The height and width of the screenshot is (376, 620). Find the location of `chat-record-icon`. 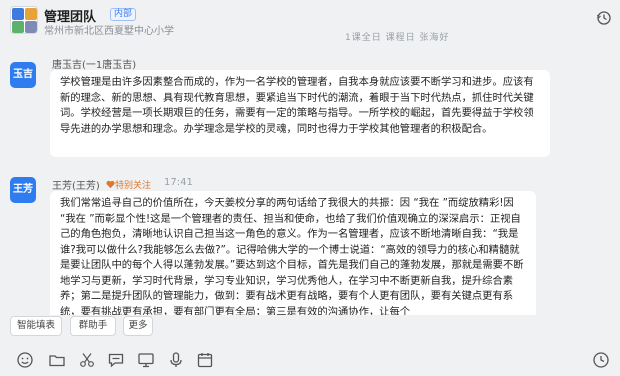

chat-record-icon is located at coordinates (116, 360).